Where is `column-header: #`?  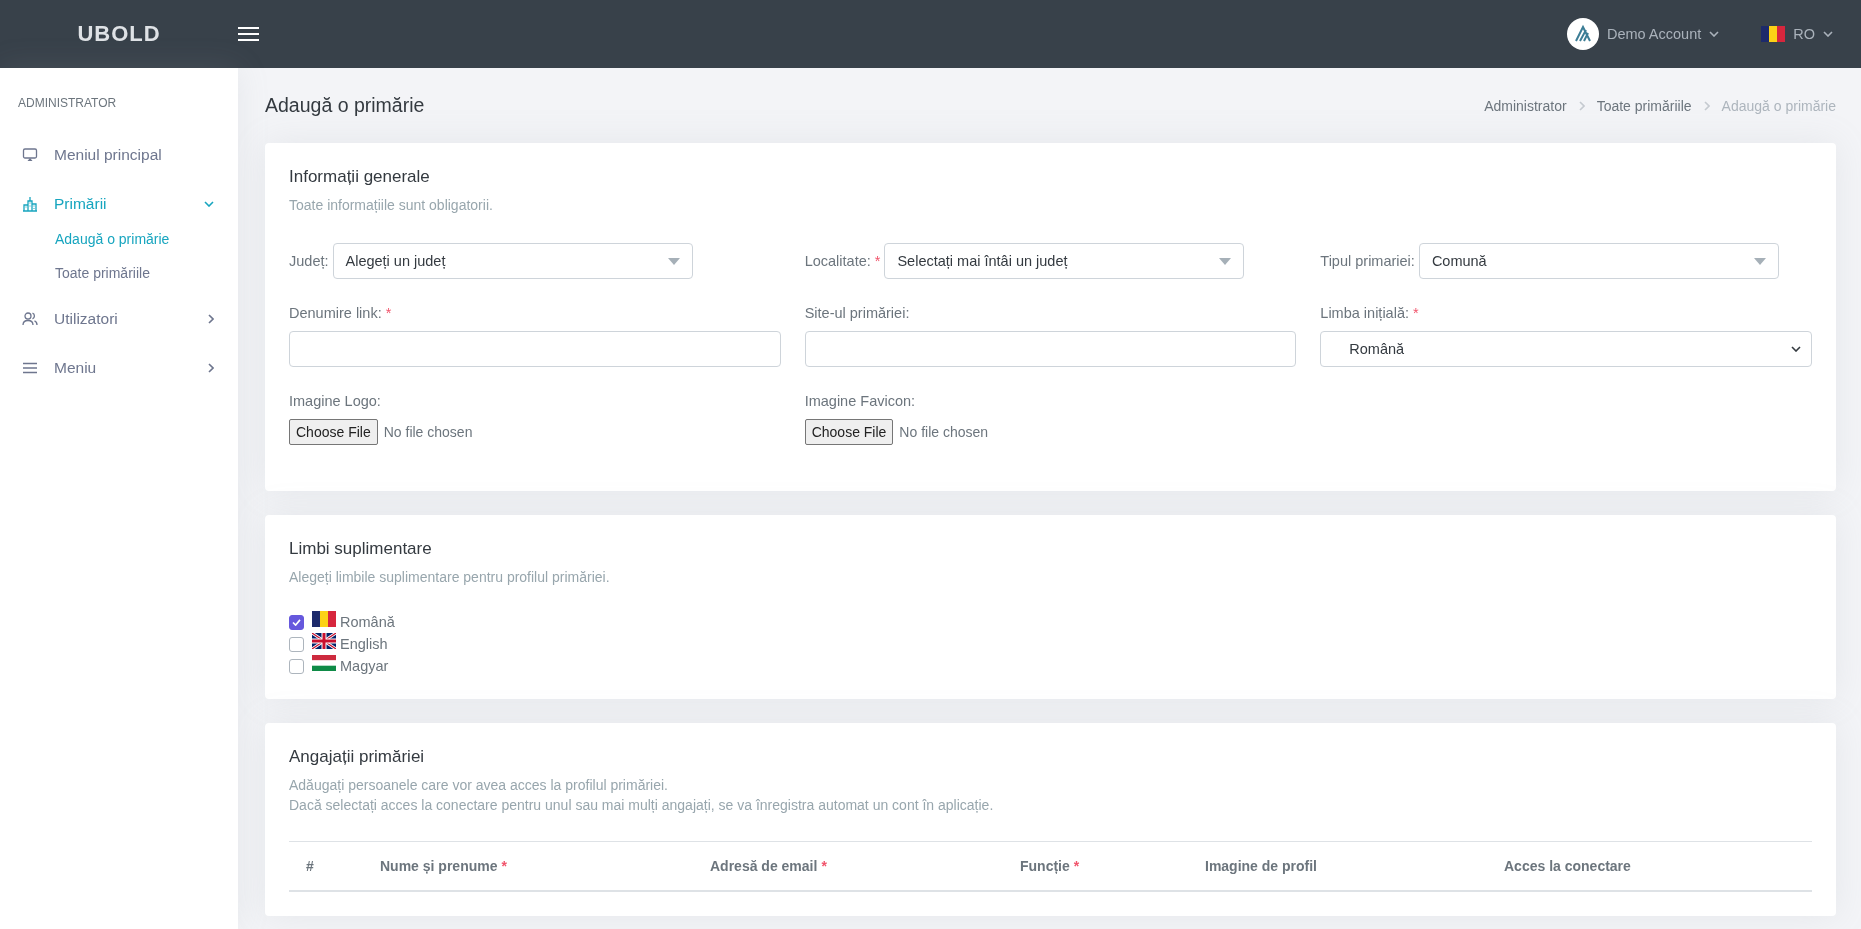 column-header: # is located at coordinates (310, 866).